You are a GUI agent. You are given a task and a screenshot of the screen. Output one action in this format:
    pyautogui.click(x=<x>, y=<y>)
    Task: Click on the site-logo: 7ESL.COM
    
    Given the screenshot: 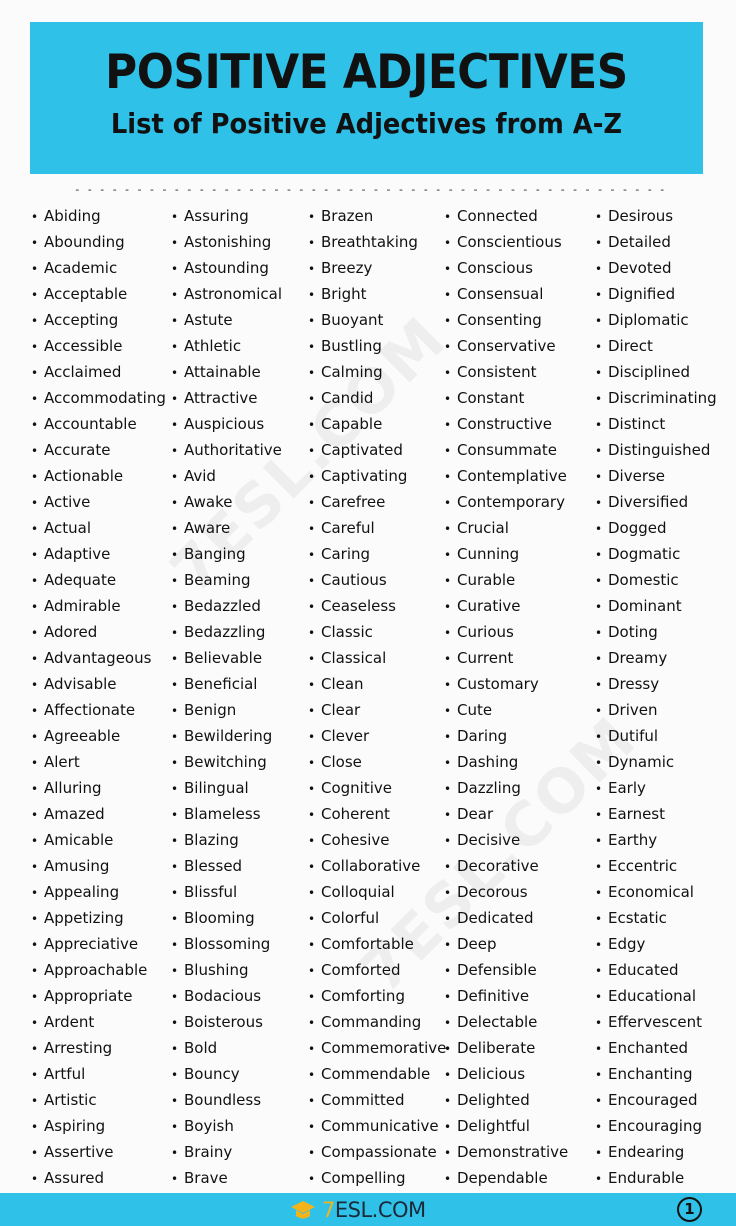 What is the action you would take?
    pyautogui.click(x=358, y=1210)
    